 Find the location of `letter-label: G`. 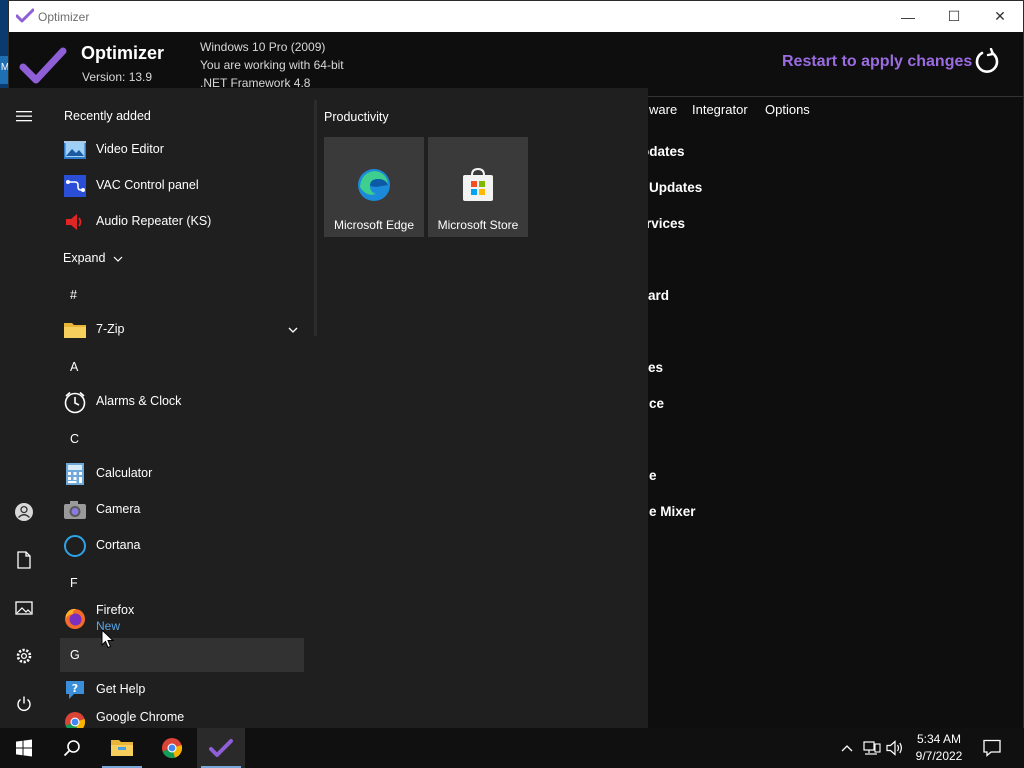

letter-label: G is located at coordinates (75, 655).